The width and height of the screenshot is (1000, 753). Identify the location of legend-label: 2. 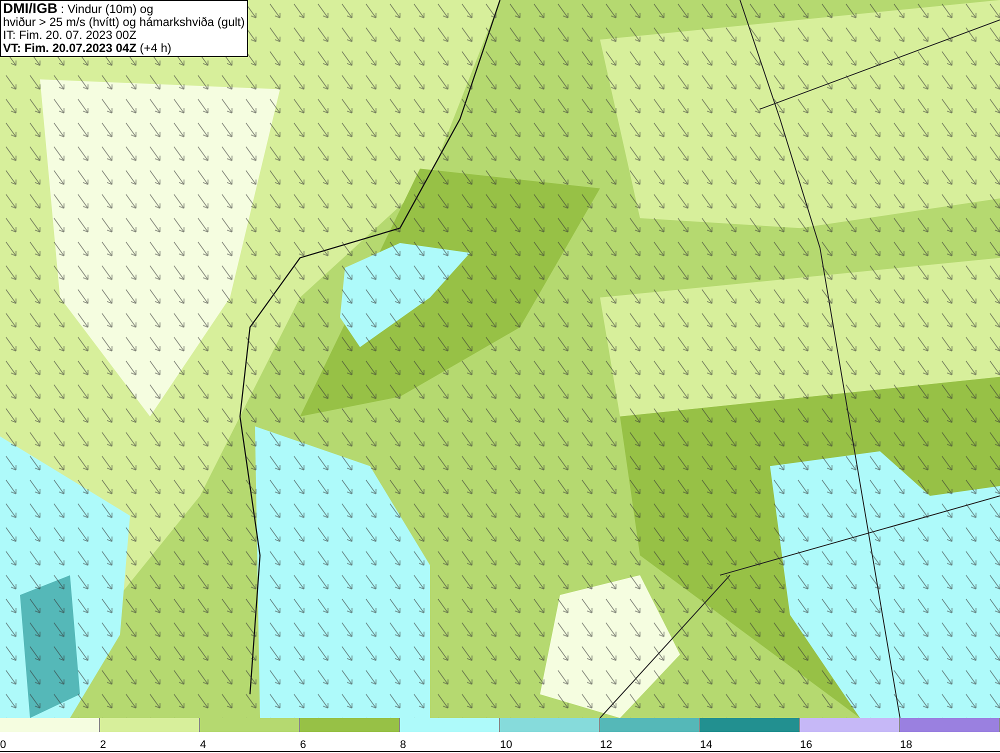
(103, 745).